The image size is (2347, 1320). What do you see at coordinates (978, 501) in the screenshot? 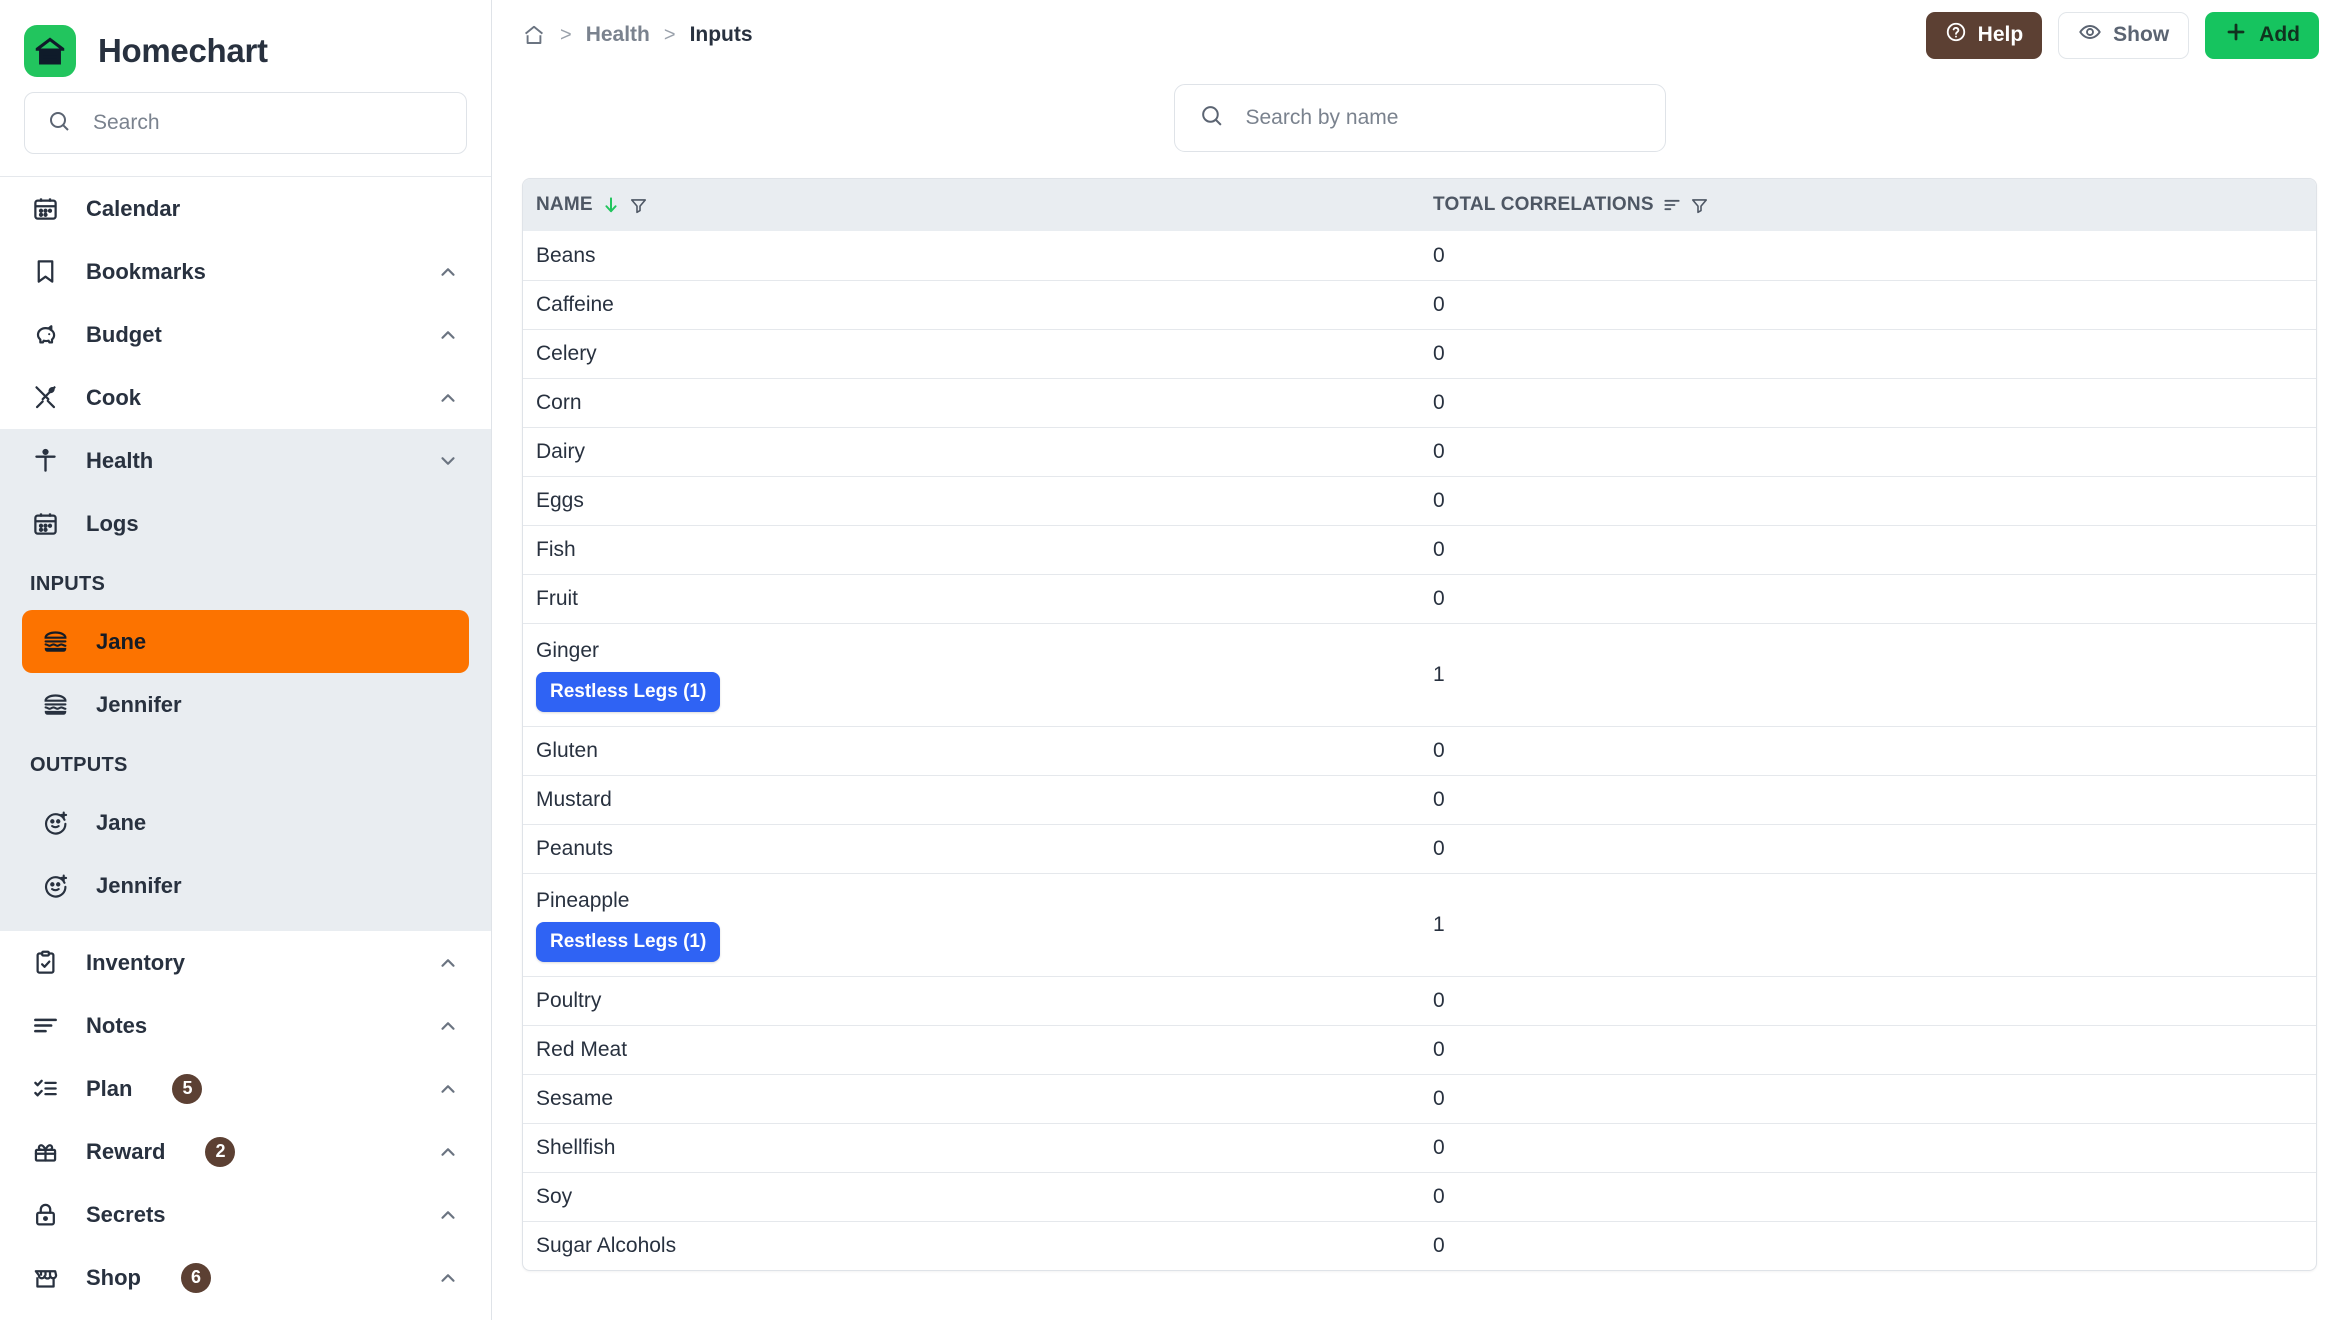
I see `cell-name: Eggs` at bounding box center [978, 501].